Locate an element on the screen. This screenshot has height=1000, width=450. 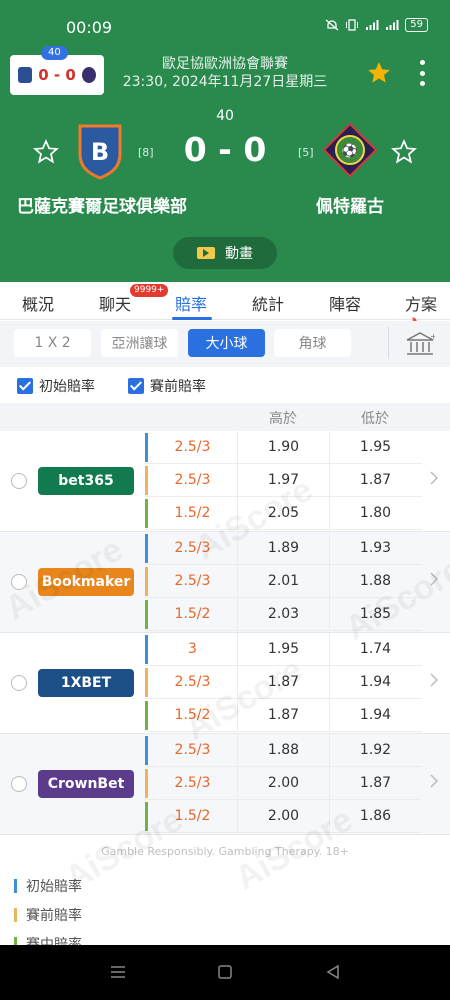
bank-icon: + is located at coordinates (420, 344).